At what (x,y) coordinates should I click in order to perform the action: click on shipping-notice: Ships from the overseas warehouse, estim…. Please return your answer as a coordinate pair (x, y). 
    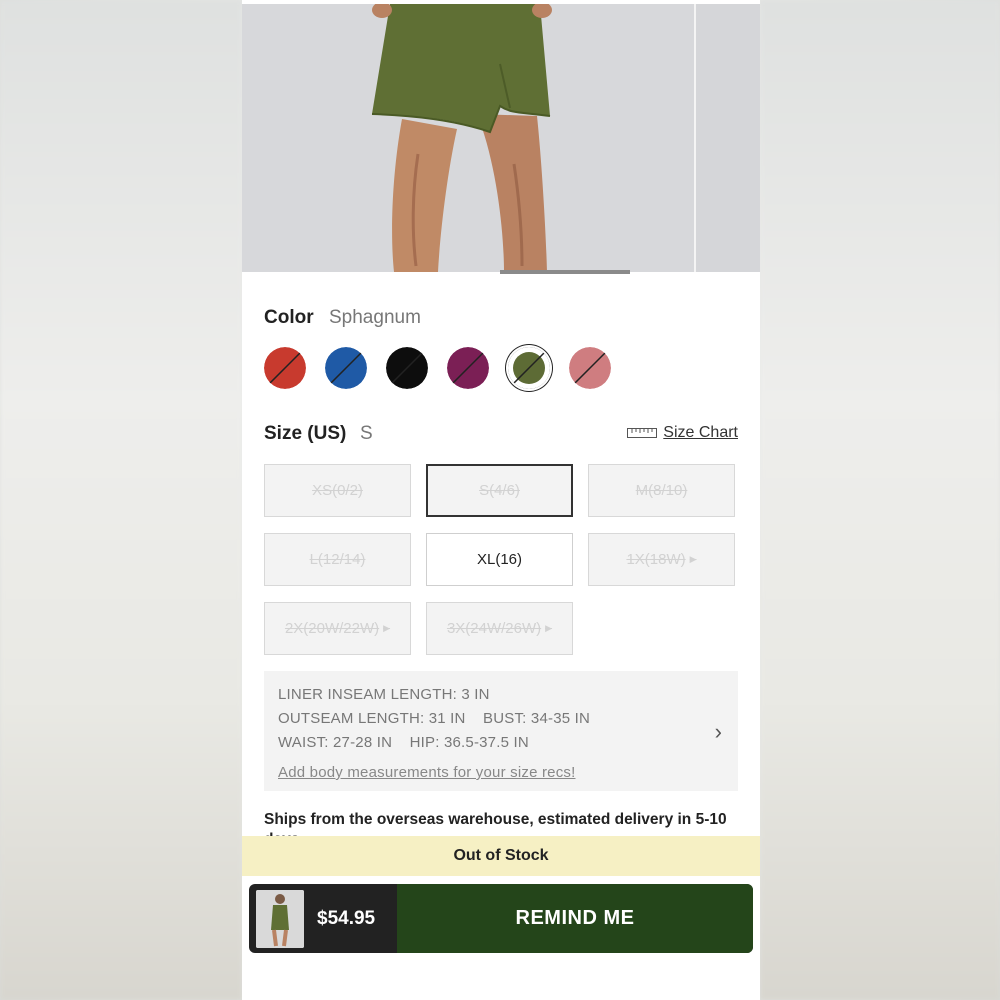
    Looking at the image, I should click on (495, 823).